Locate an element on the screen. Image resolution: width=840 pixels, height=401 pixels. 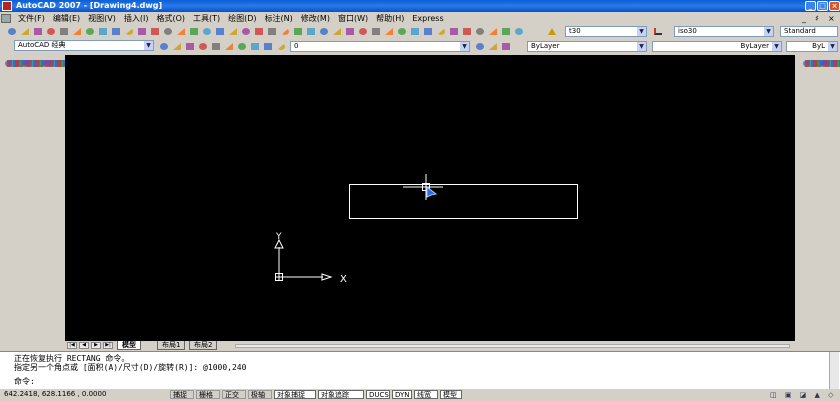
menu-item: 帮助(H) is located at coordinates (390, 18).